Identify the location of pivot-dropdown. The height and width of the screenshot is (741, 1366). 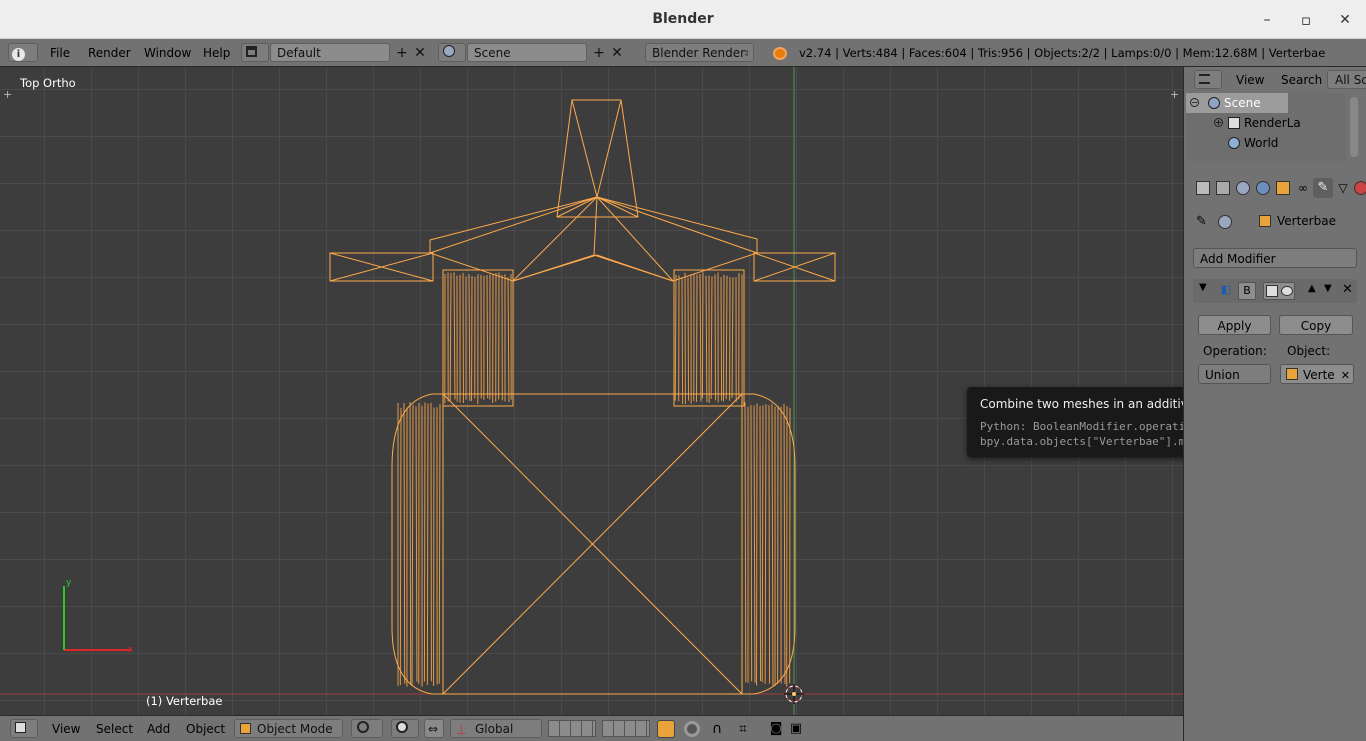
(405, 728).